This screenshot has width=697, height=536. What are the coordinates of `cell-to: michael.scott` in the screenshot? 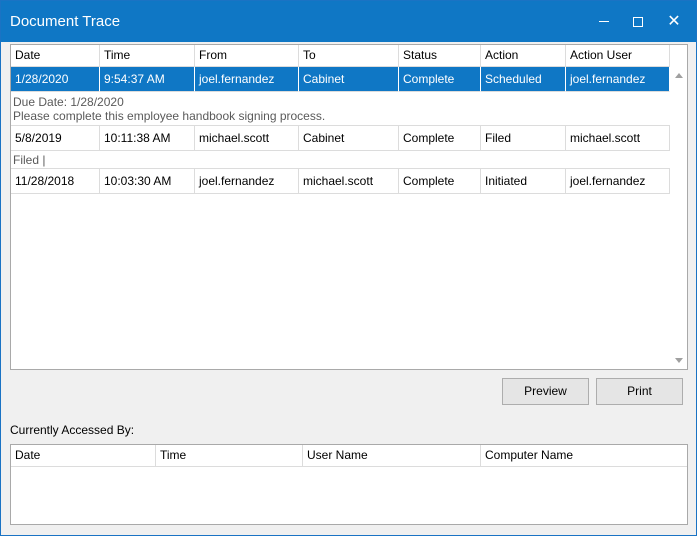 It's located at (349, 181).